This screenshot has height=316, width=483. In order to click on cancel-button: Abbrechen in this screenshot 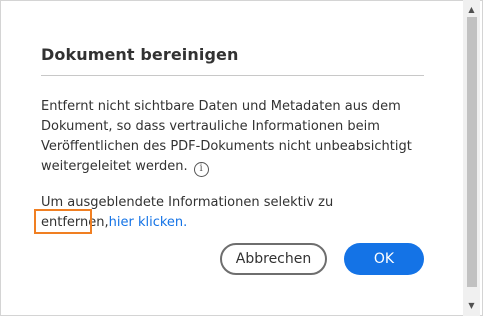, I will do `click(273, 259)`.